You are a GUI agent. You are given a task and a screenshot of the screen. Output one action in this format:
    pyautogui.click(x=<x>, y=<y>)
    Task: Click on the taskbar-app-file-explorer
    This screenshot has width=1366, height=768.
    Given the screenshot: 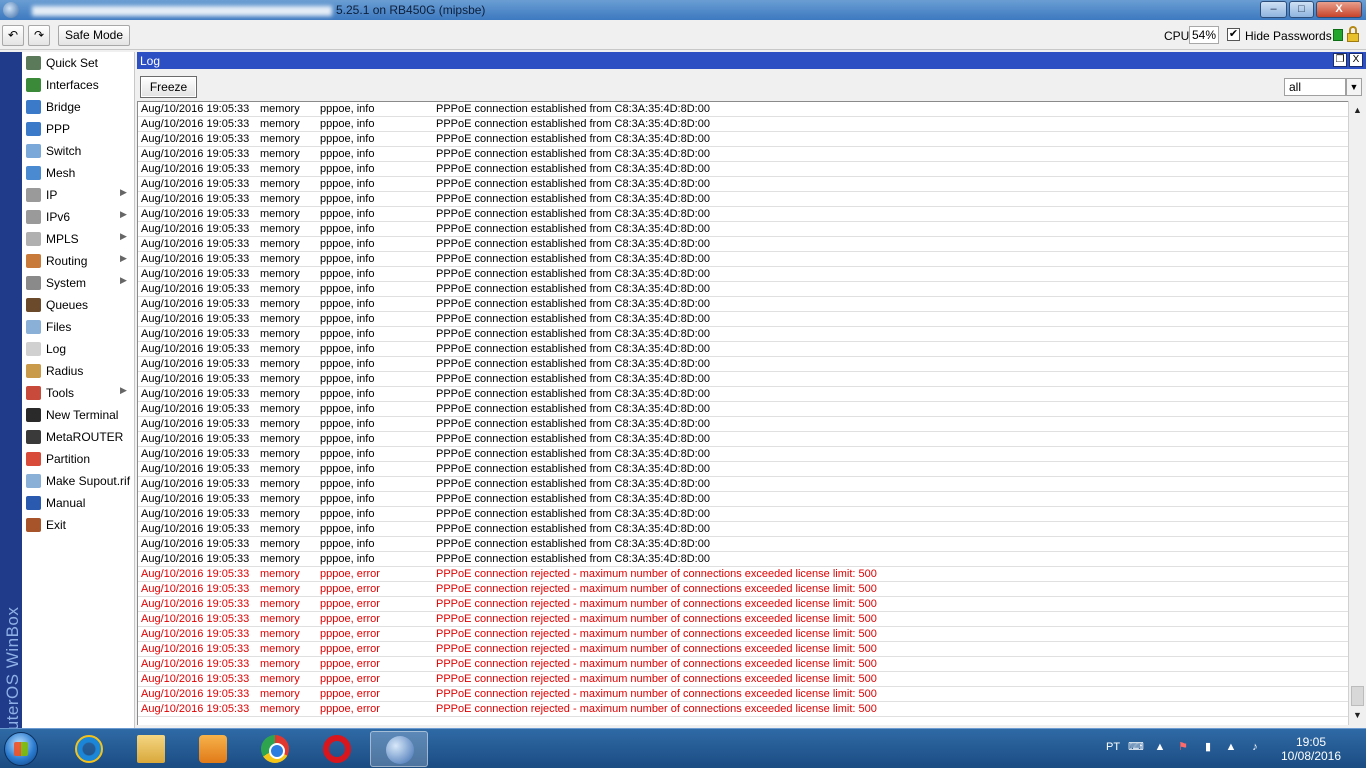 What is the action you would take?
    pyautogui.click(x=151, y=749)
    